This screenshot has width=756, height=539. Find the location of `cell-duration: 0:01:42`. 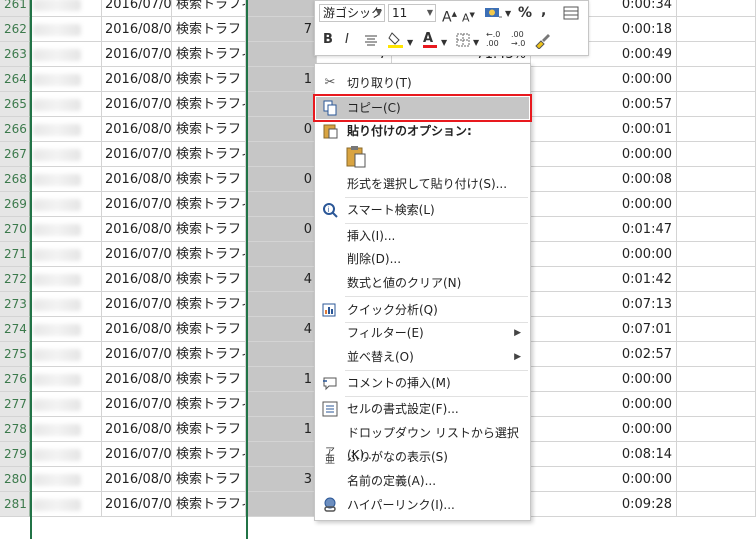

cell-duration: 0:01:42 is located at coordinates (604, 279).